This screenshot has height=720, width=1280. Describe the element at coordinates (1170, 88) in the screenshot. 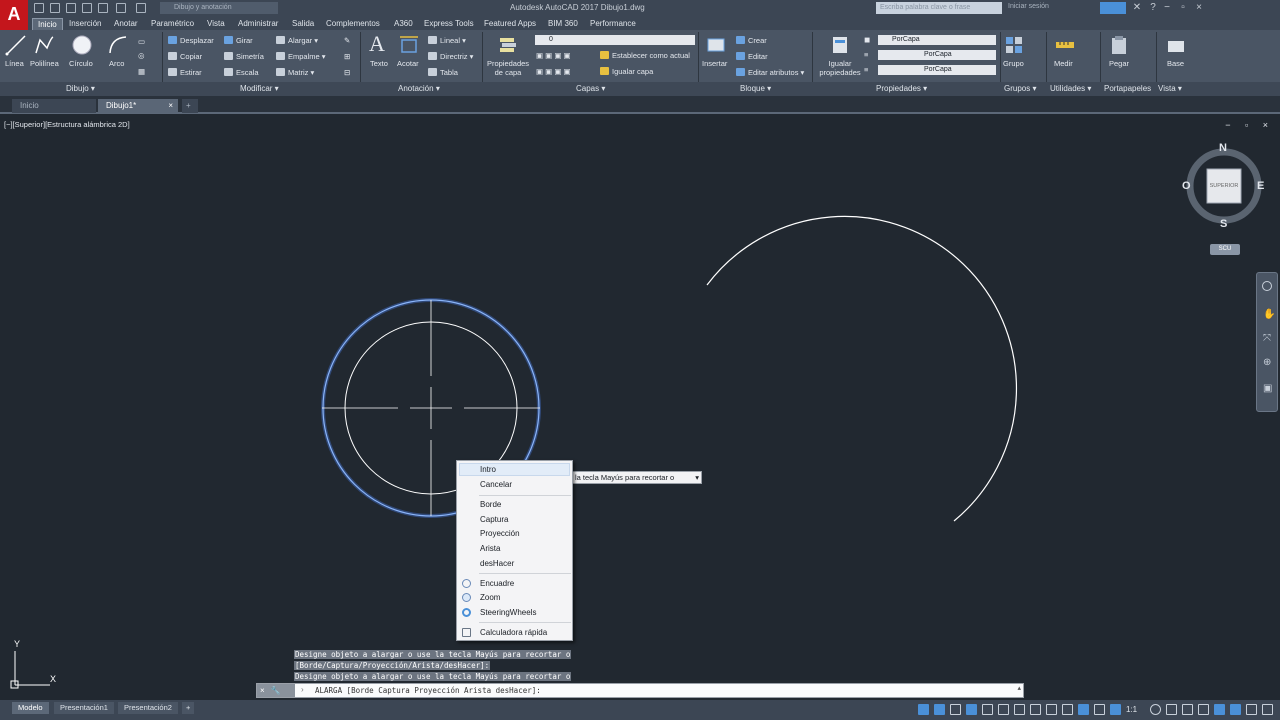

I see `panel-title-view: Vista ▾` at that location.